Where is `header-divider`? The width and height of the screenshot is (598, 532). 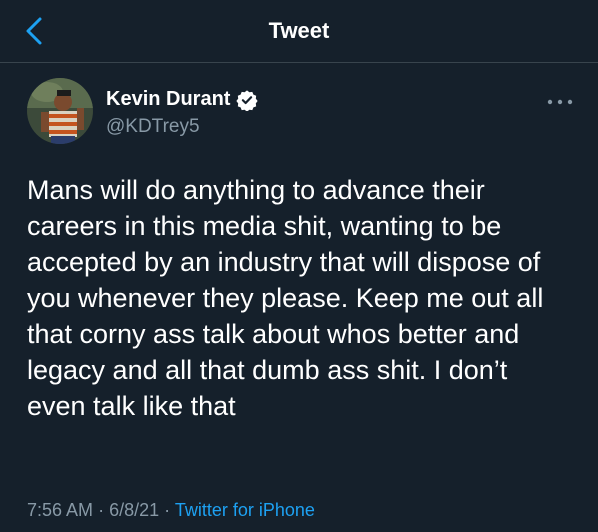 header-divider is located at coordinates (299, 62).